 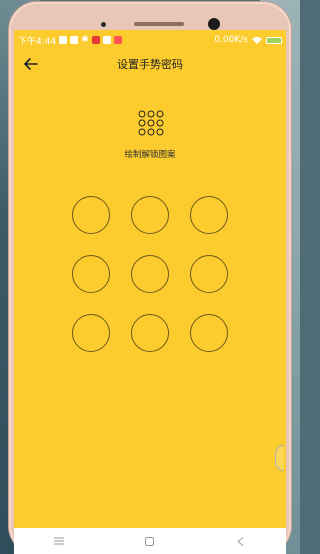 What do you see at coordinates (159, 24) in the screenshot?
I see `earpiece-speaker` at bounding box center [159, 24].